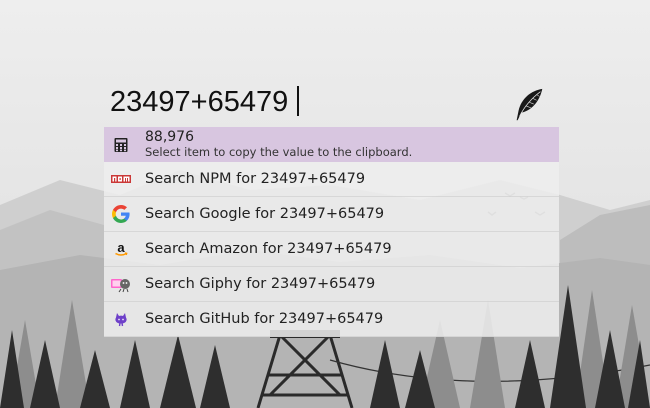 This screenshot has width=650, height=408. Describe the element at coordinates (260, 284) in the screenshot. I see `result-label-giphy: Search Giphy for 23497+65479` at that location.